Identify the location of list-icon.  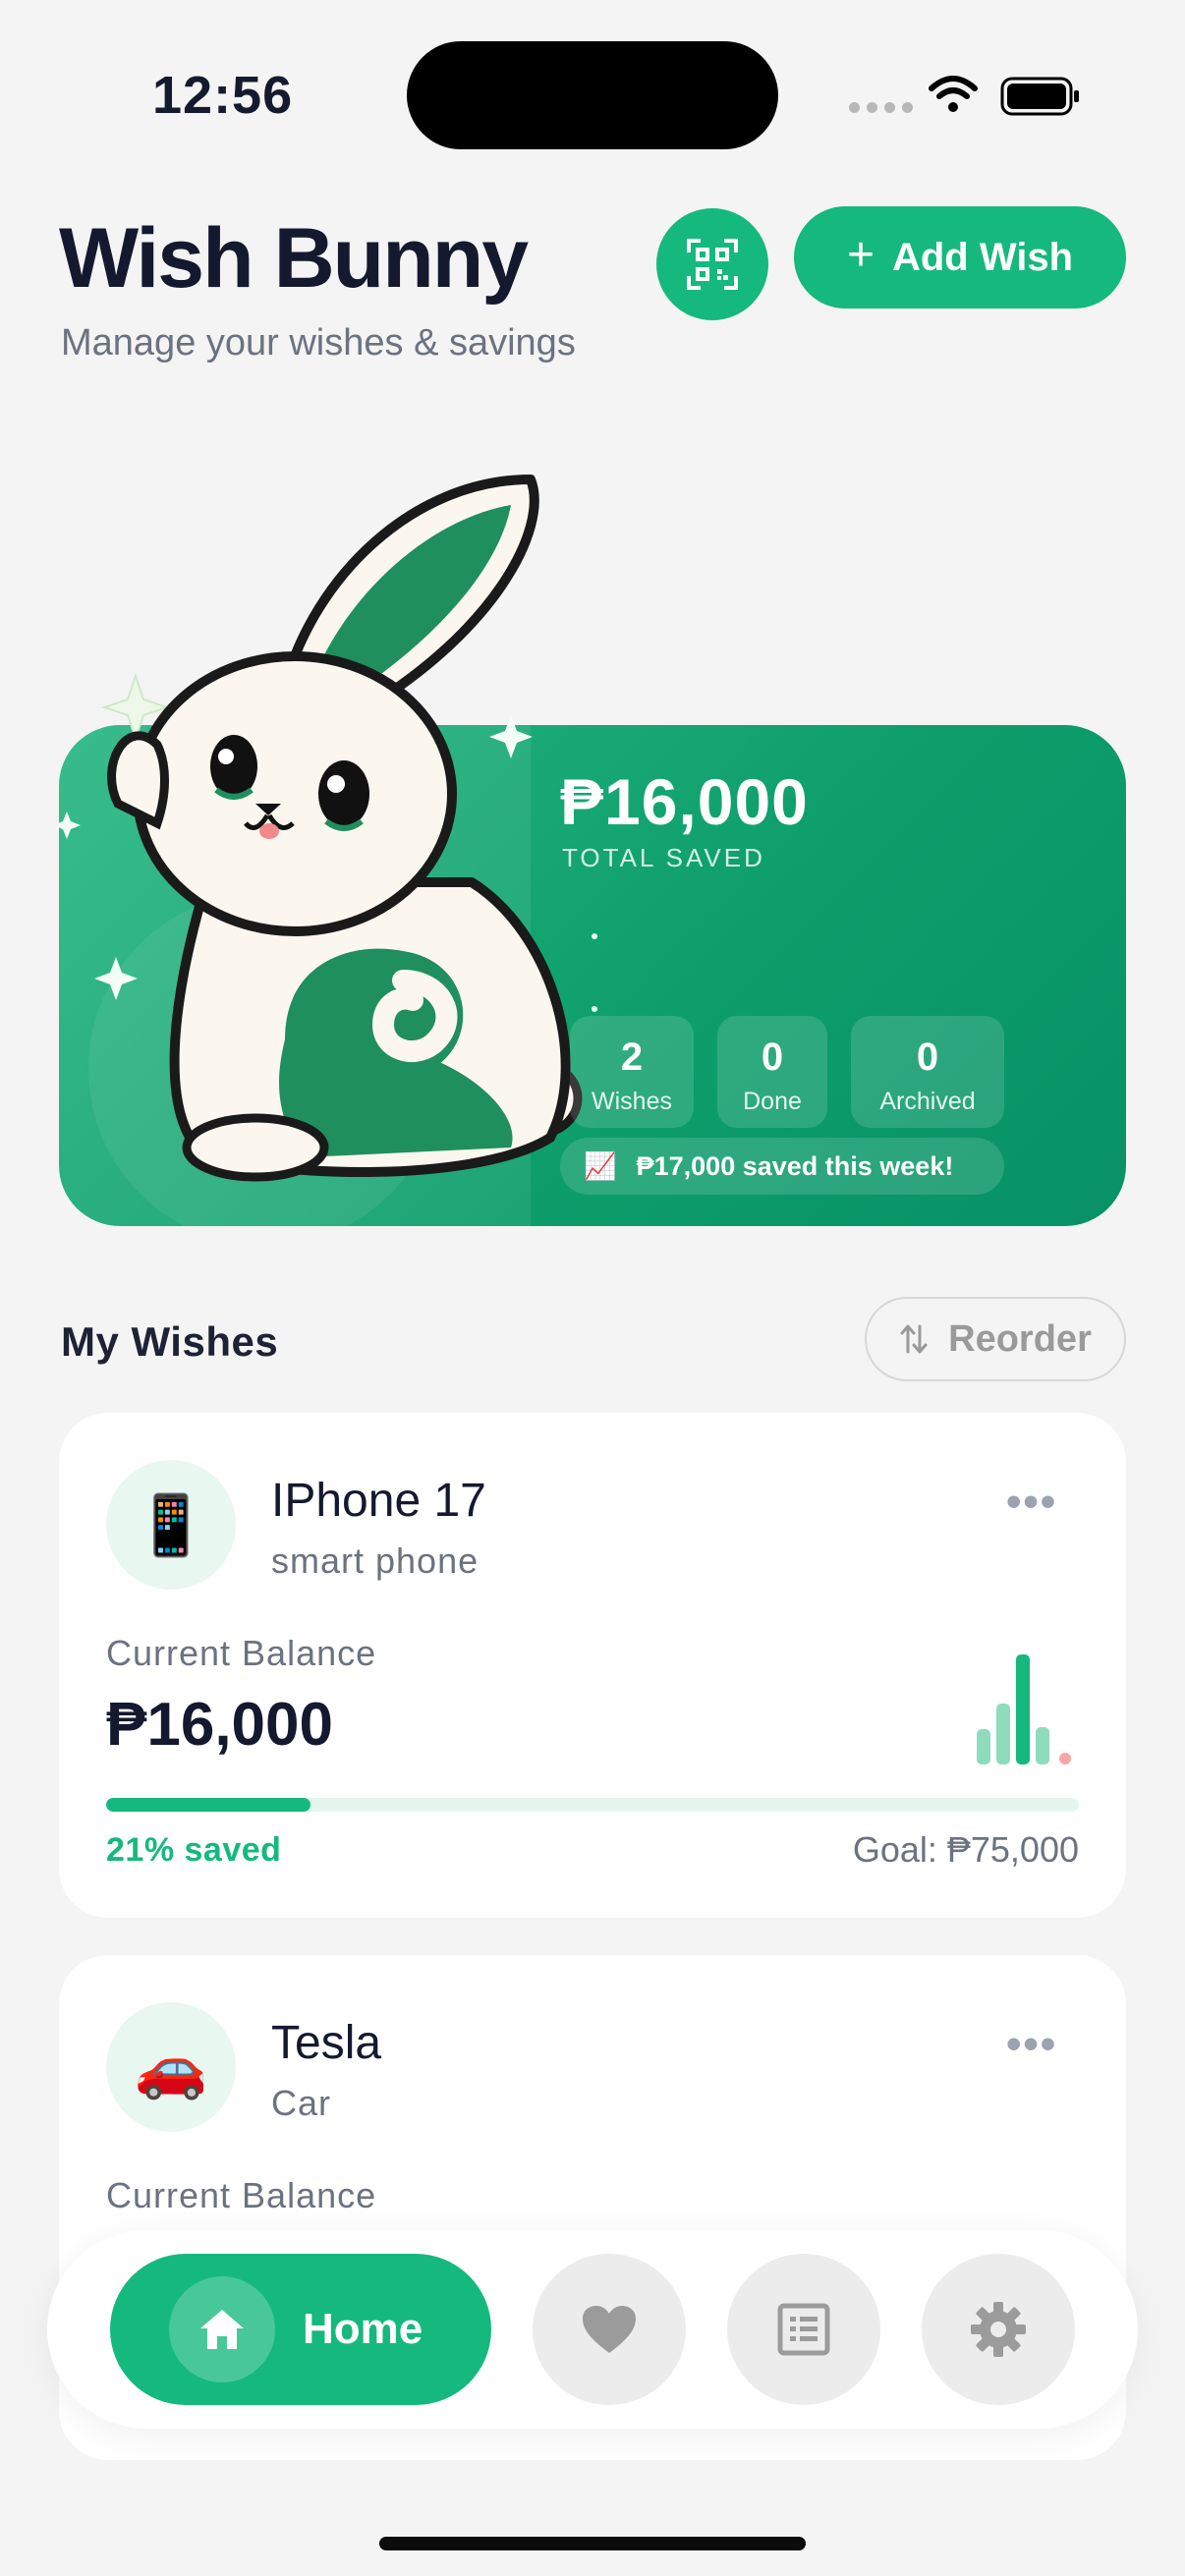
(804, 2329).